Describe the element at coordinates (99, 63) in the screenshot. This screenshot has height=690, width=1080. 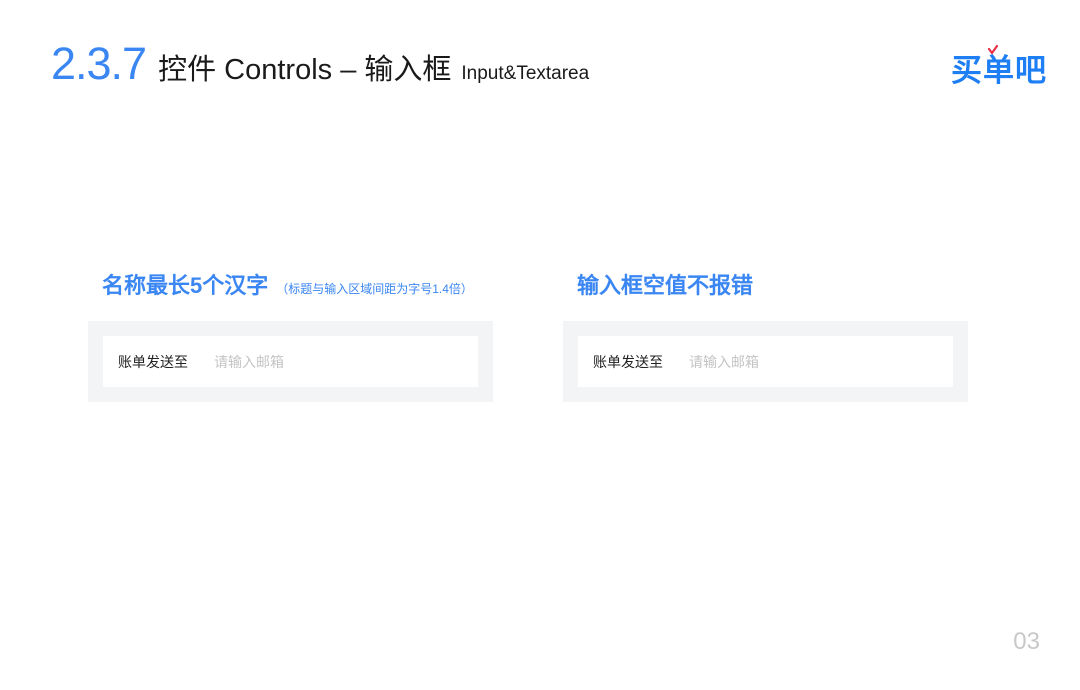
I see `section-number: 2.3.7` at that location.